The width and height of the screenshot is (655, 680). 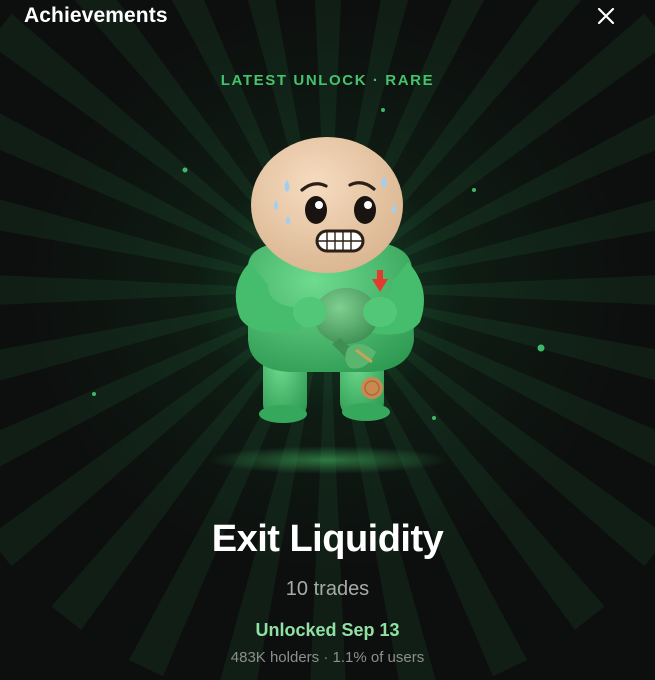 What do you see at coordinates (327, 657) in the screenshot?
I see `holder-stats: 483K holders · 1.1% of users` at bounding box center [327, 657].